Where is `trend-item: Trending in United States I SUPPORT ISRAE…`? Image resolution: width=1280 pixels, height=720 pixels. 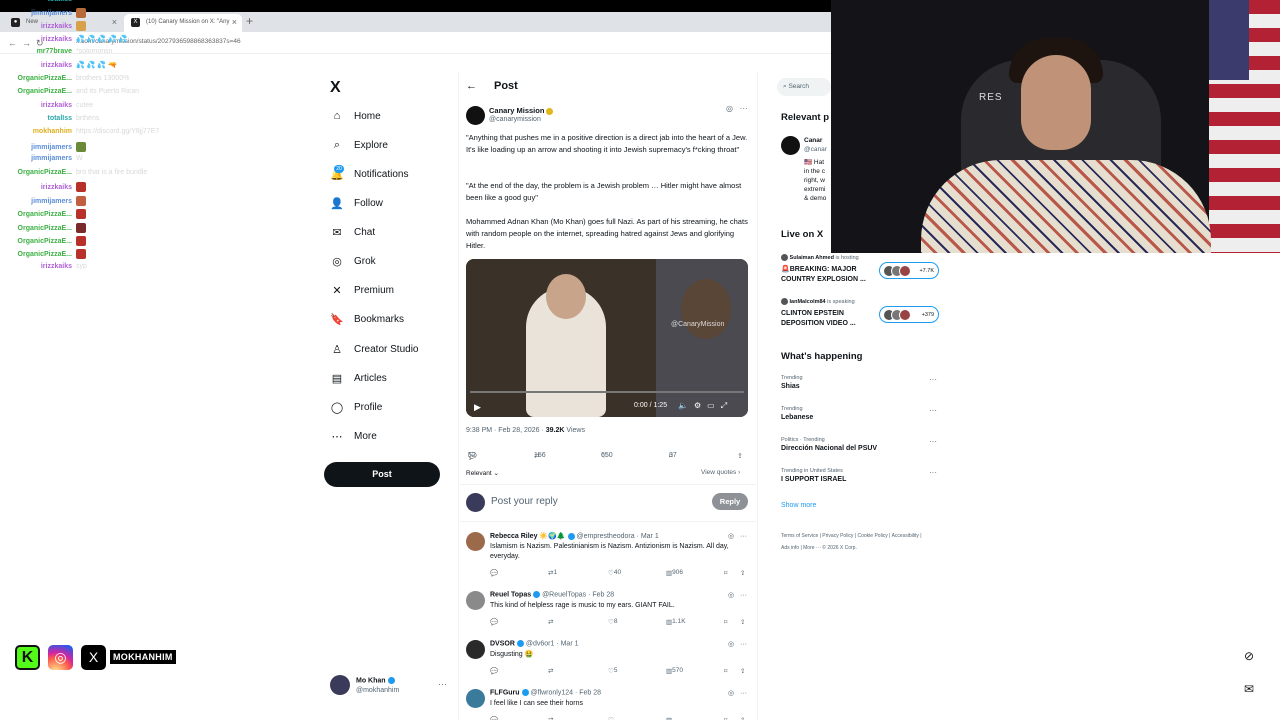 trend-item: Trending in United States I SUPPORT ISRAE… is located at coordinates (861, 475).